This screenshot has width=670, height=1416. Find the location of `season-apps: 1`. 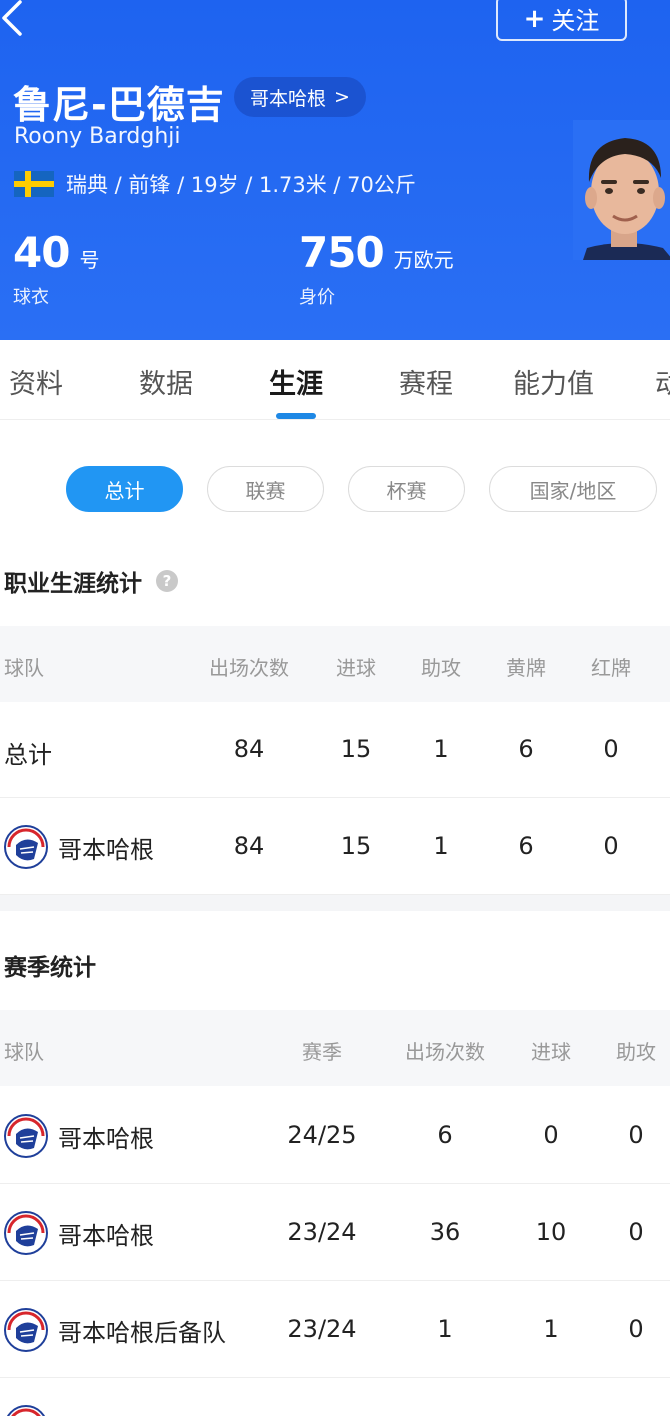

season-apps: 1 is located at coordinates (445, 1329).